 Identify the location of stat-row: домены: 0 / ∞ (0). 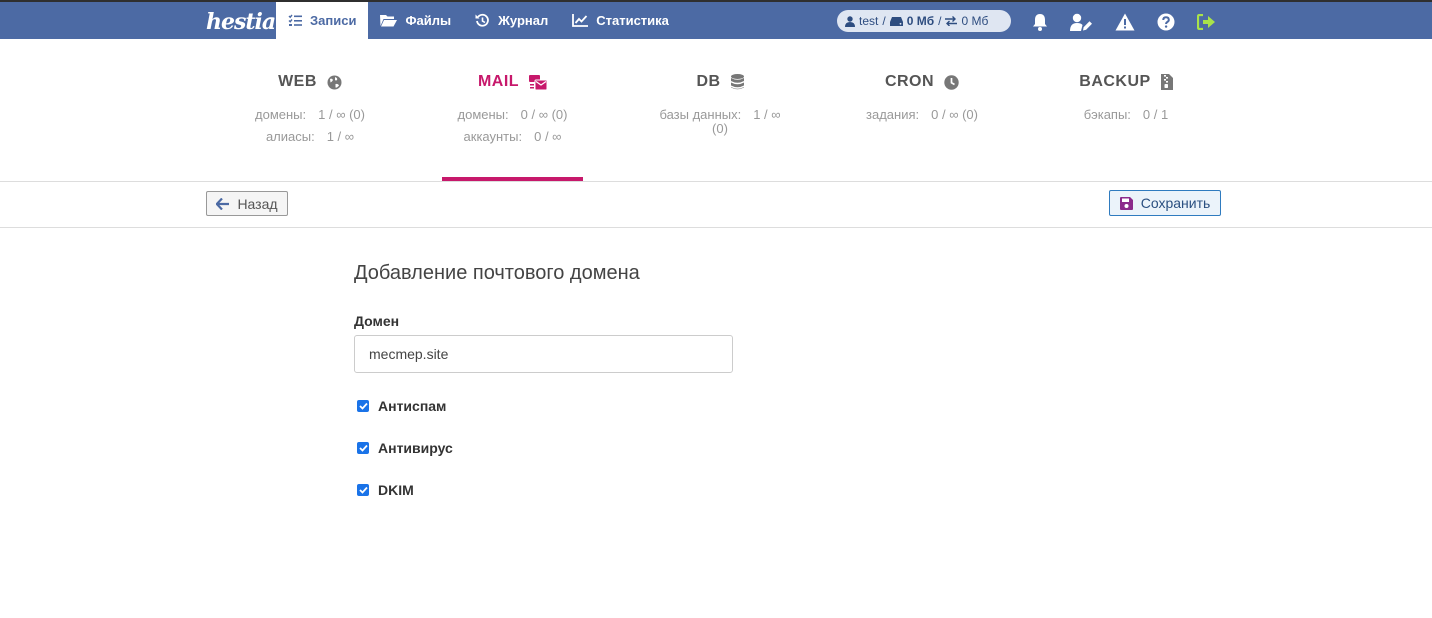
(512, 114).